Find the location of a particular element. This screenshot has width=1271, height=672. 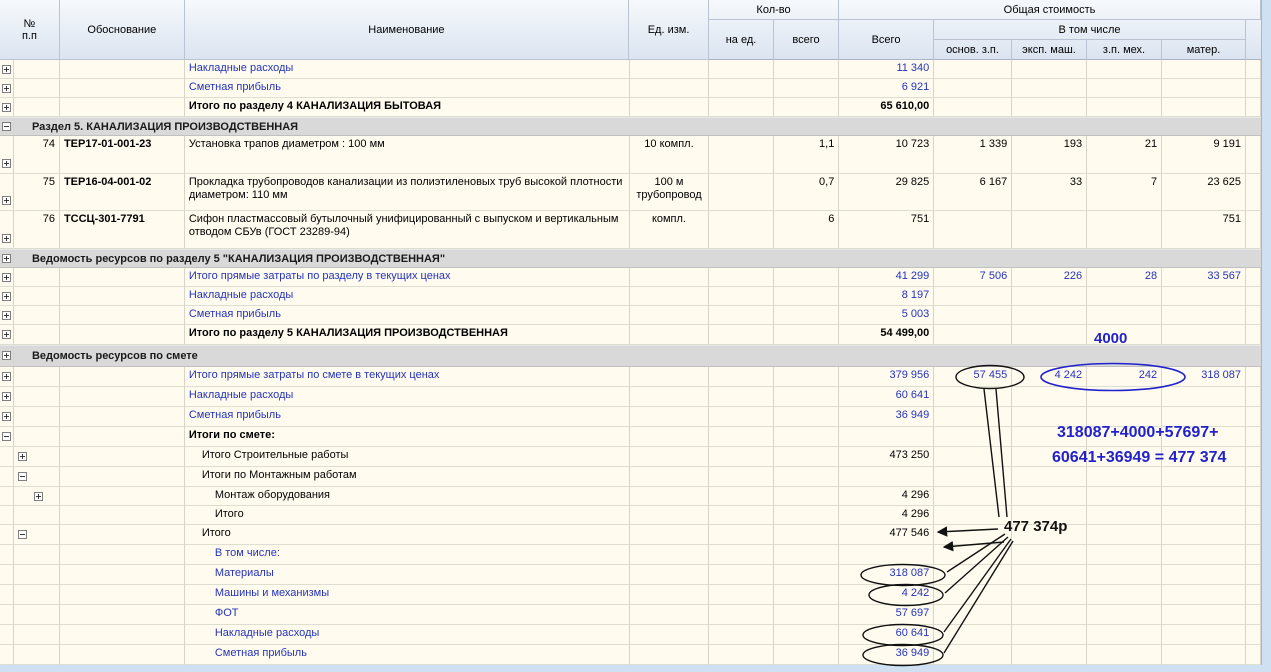

row-num-cell: 75 is located at coordinates (36, 192).